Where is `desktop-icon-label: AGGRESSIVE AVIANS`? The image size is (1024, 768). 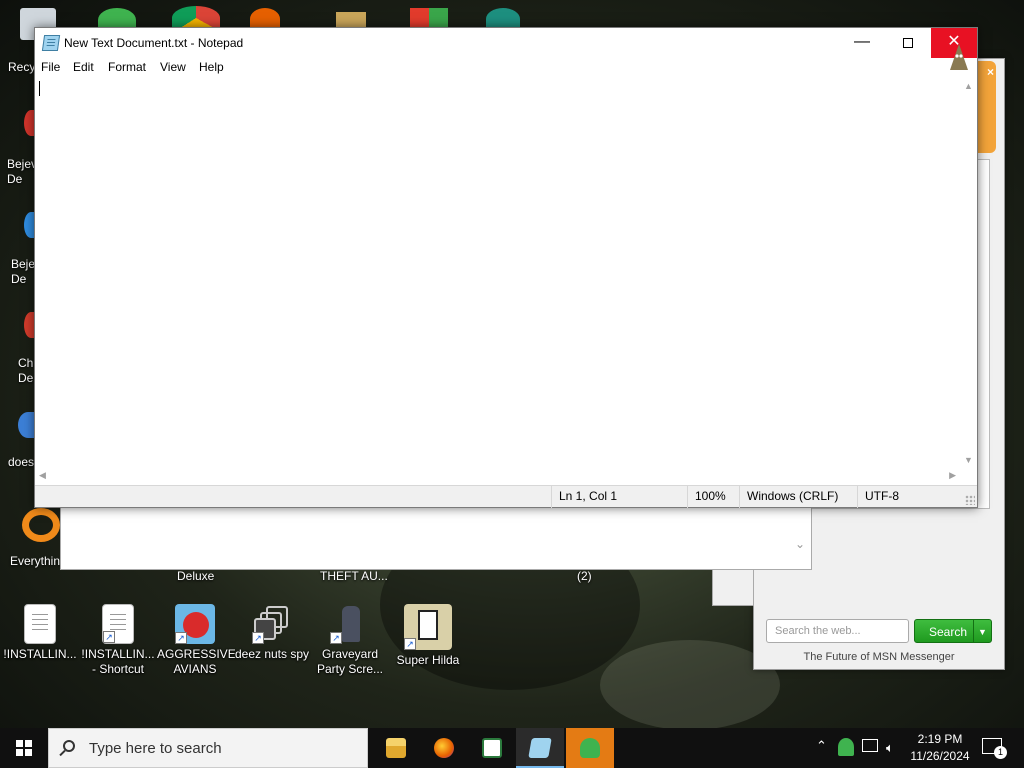
desktop-icon-label: AGGRESSIVE AVIANS is located at coordinates (196, 661).